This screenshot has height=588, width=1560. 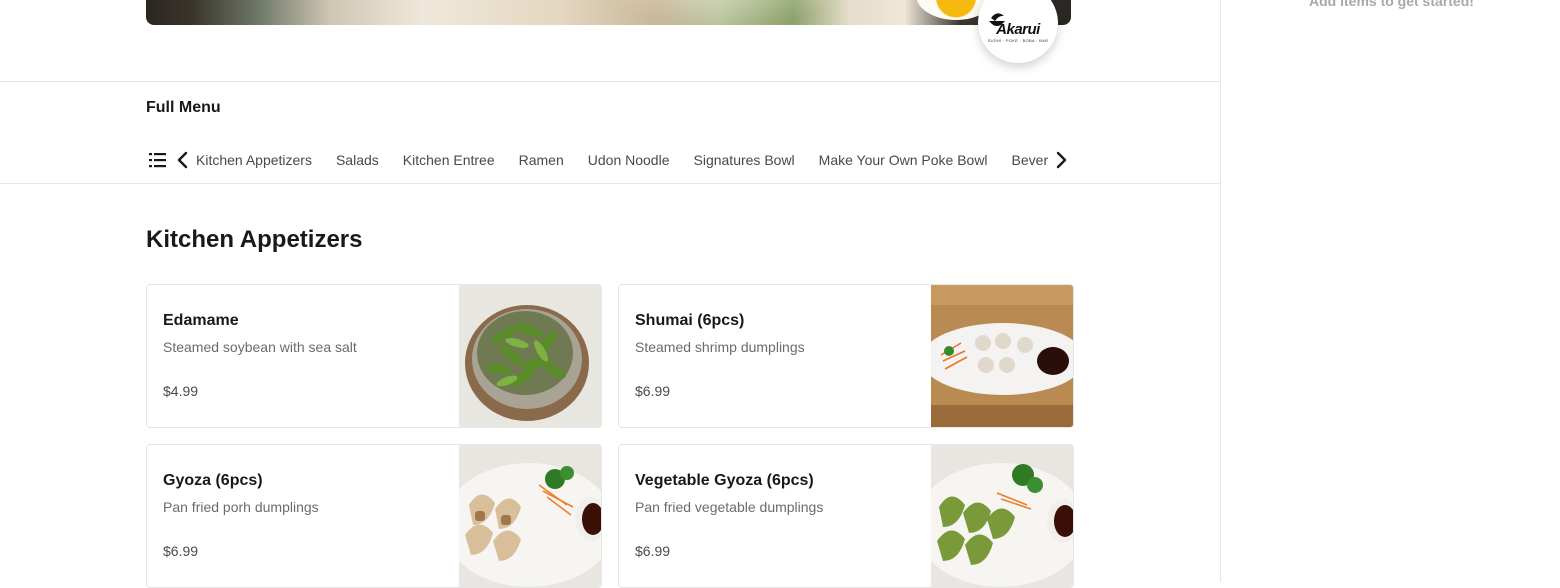 What do you see at coordinates (254, 239) in the screenshot?
I see `section-title: Kitchen Appetizers` at bounding box center [254, 239].